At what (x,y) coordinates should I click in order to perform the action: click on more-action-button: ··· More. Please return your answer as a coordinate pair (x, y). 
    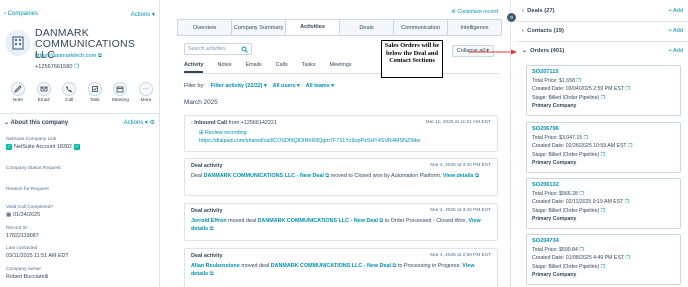
    Looking at the image, I should click on (146, 92).